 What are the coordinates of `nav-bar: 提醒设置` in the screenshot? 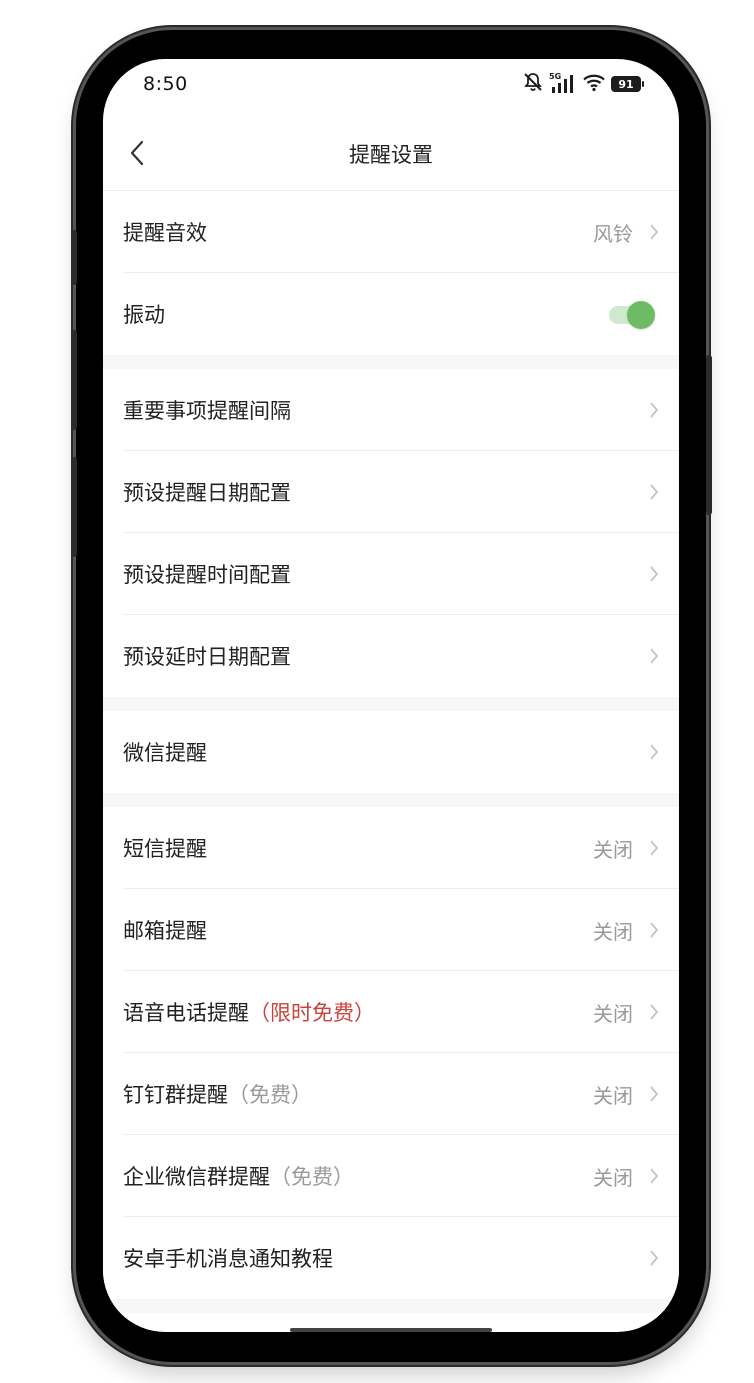 It's located at (391, 153).